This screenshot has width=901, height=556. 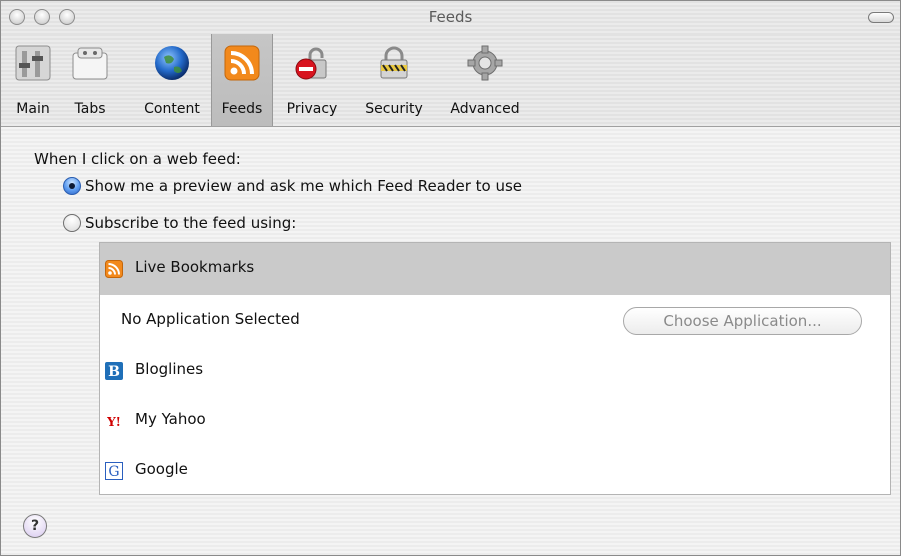 I want to click on radio-subscribe-option: Subscribe to the feed using:, so click(x=179, y=223).